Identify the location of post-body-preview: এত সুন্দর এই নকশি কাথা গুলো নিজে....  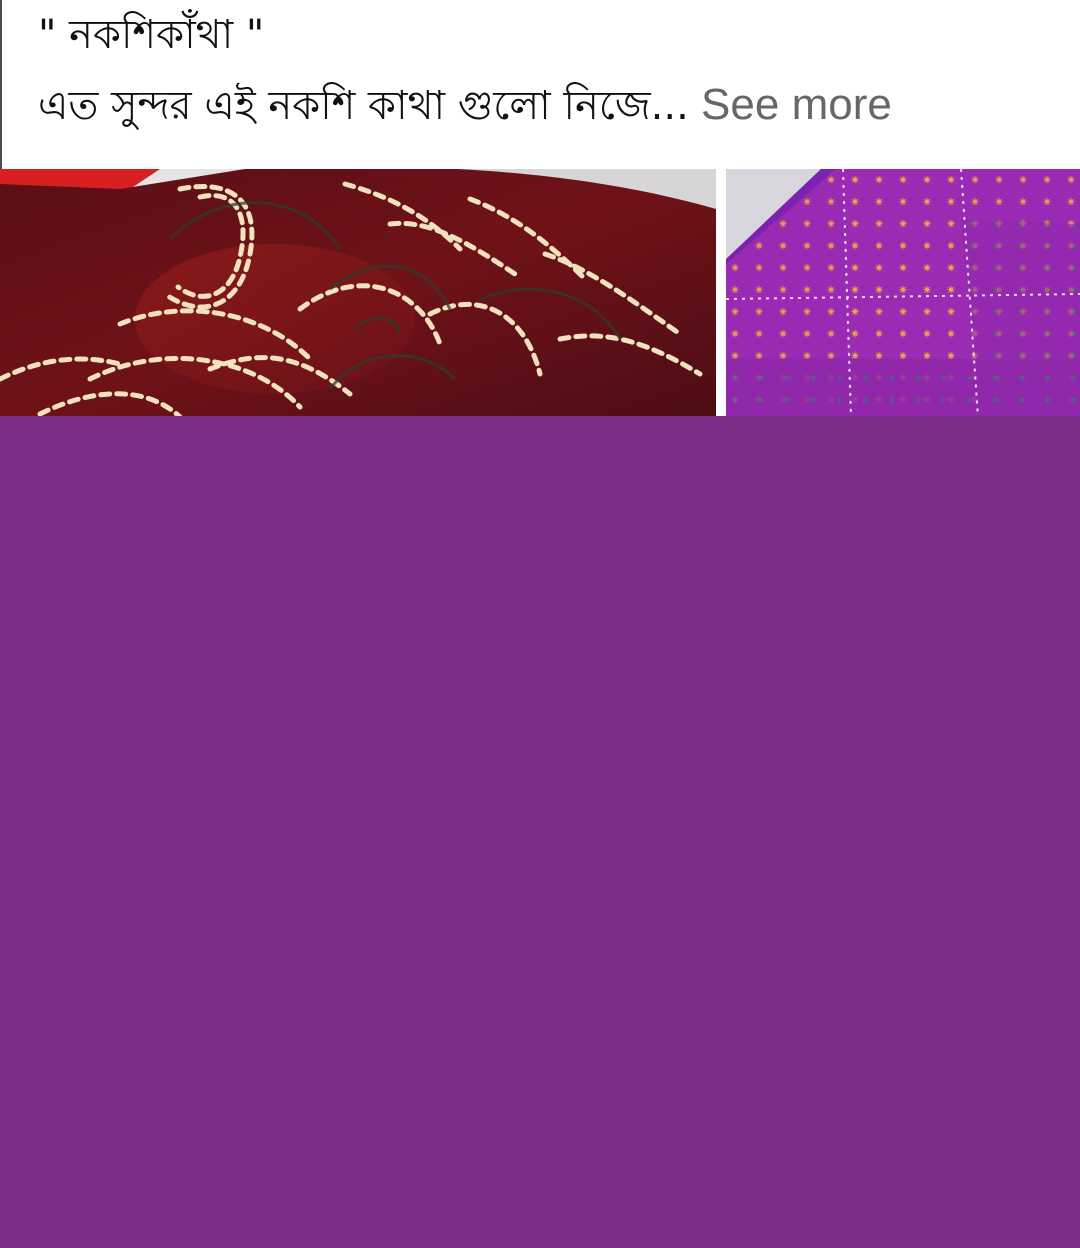
(363, 106).